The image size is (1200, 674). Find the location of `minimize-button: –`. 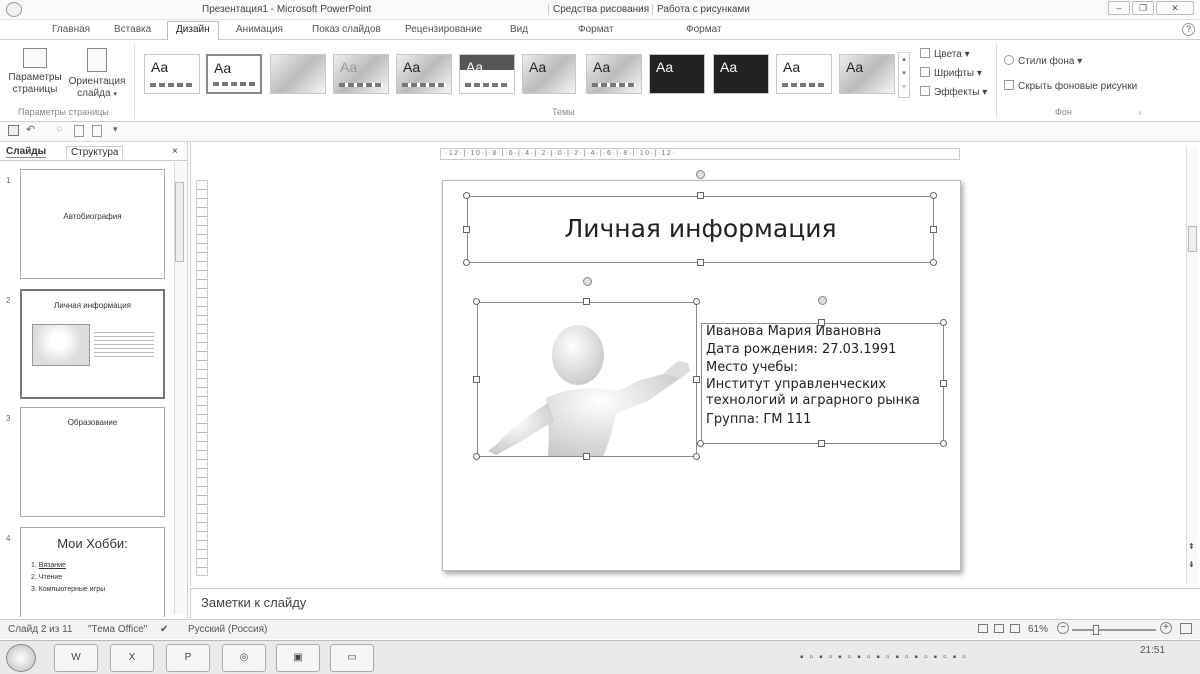

minimize-button: – is located at coordinates (1119, 8).